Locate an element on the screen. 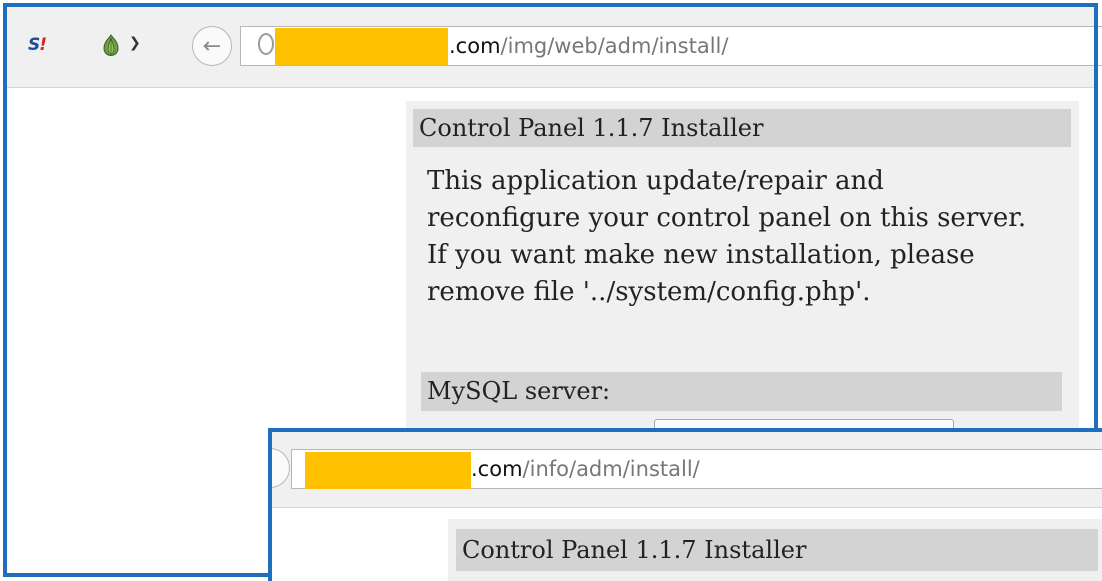 Image resolution: width=1102 pixels, height=581 pixels. onion-icon is located at coordinates (111, 45).